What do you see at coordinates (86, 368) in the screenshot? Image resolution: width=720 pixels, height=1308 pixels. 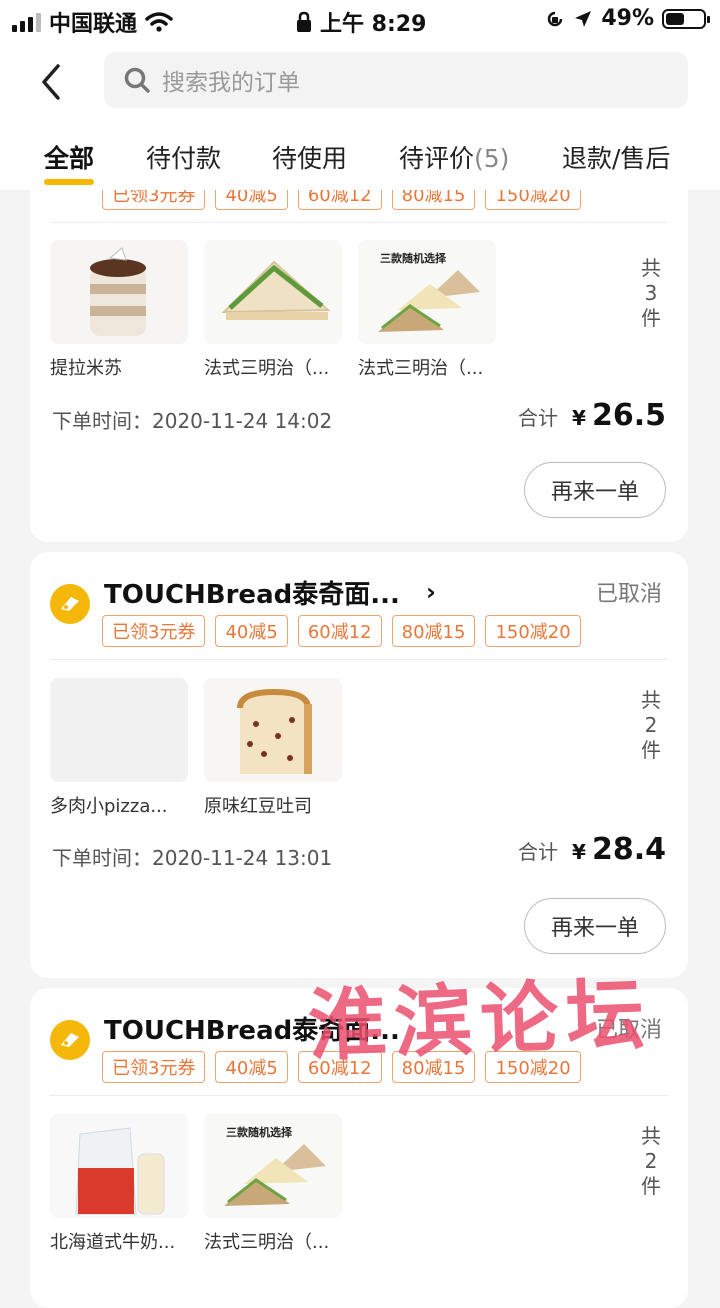 I see `item-name: 提拉米苏` at bounding box center [86, 368].